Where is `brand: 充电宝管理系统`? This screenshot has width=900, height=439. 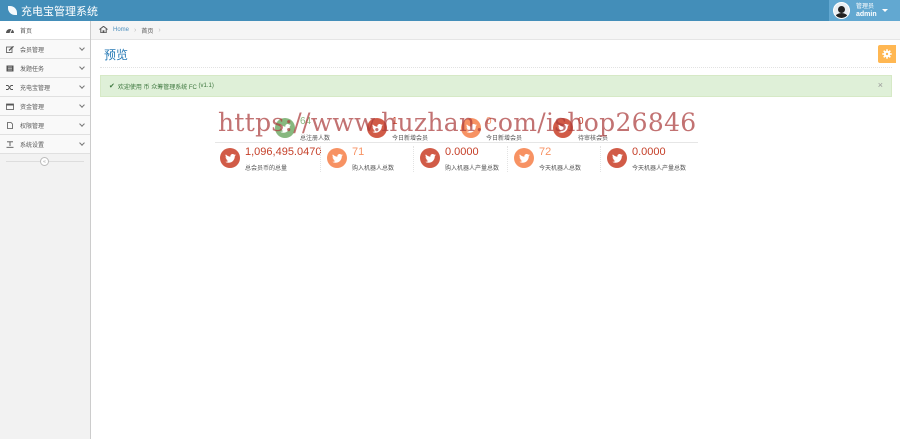
brand: 充电宝管理系统 is located at coordinates (53, 10).